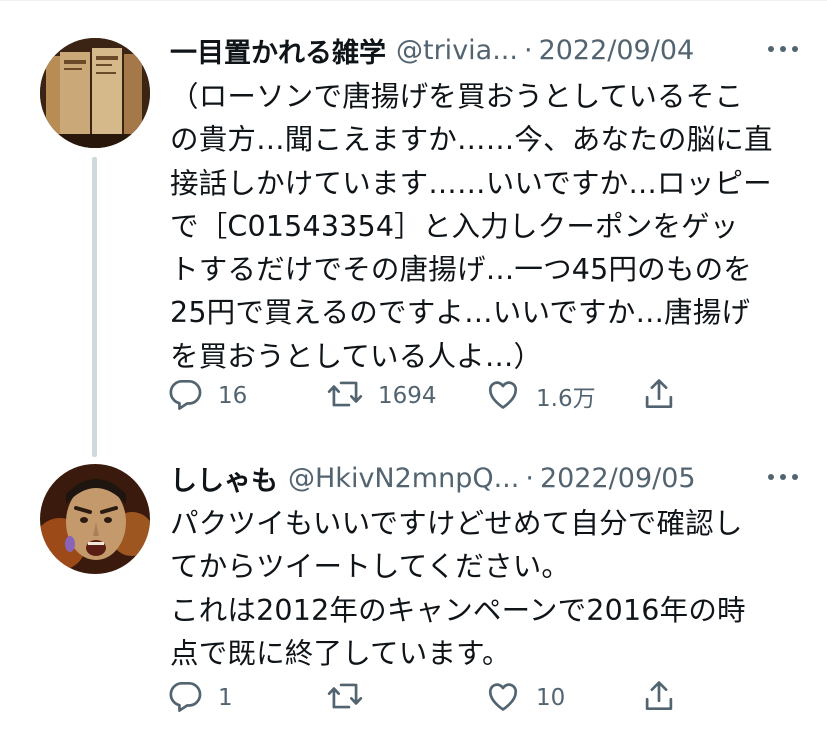 This screenshot has height=752, width=827. What do you see at coordinates (224, 478) in the screenshot?
I see `display-name: ししゃも` at bounding box center [224, 478].